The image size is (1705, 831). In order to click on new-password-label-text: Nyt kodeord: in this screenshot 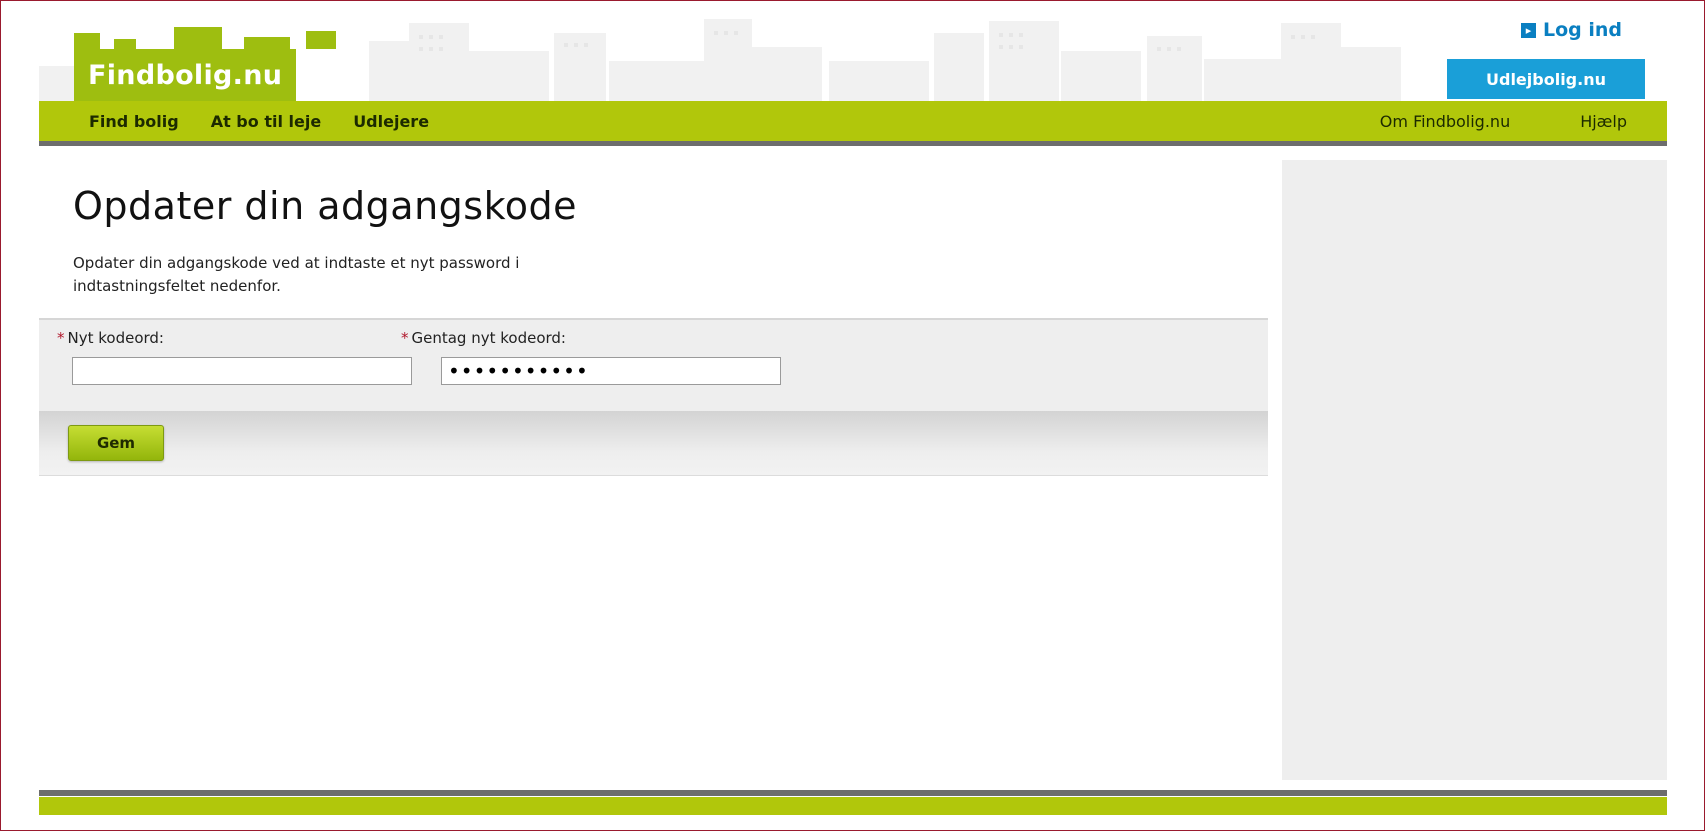, I will do `click(115, 338)`.